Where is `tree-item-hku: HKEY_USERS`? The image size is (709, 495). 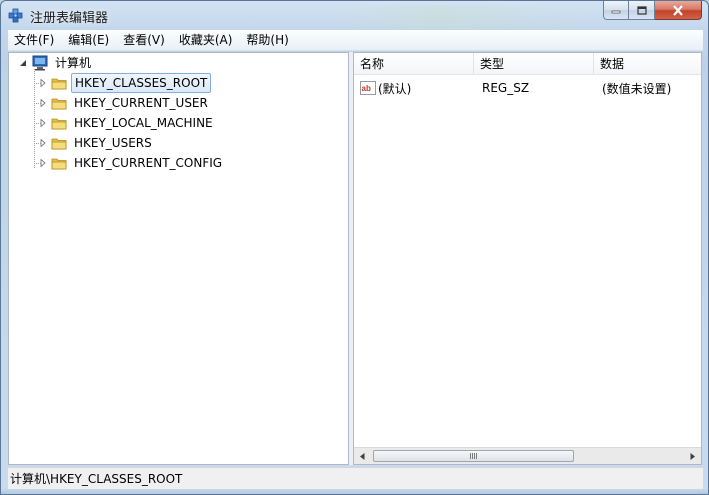 tree-item-hku: HKEY_USERS is located at coordinates (97, 143).